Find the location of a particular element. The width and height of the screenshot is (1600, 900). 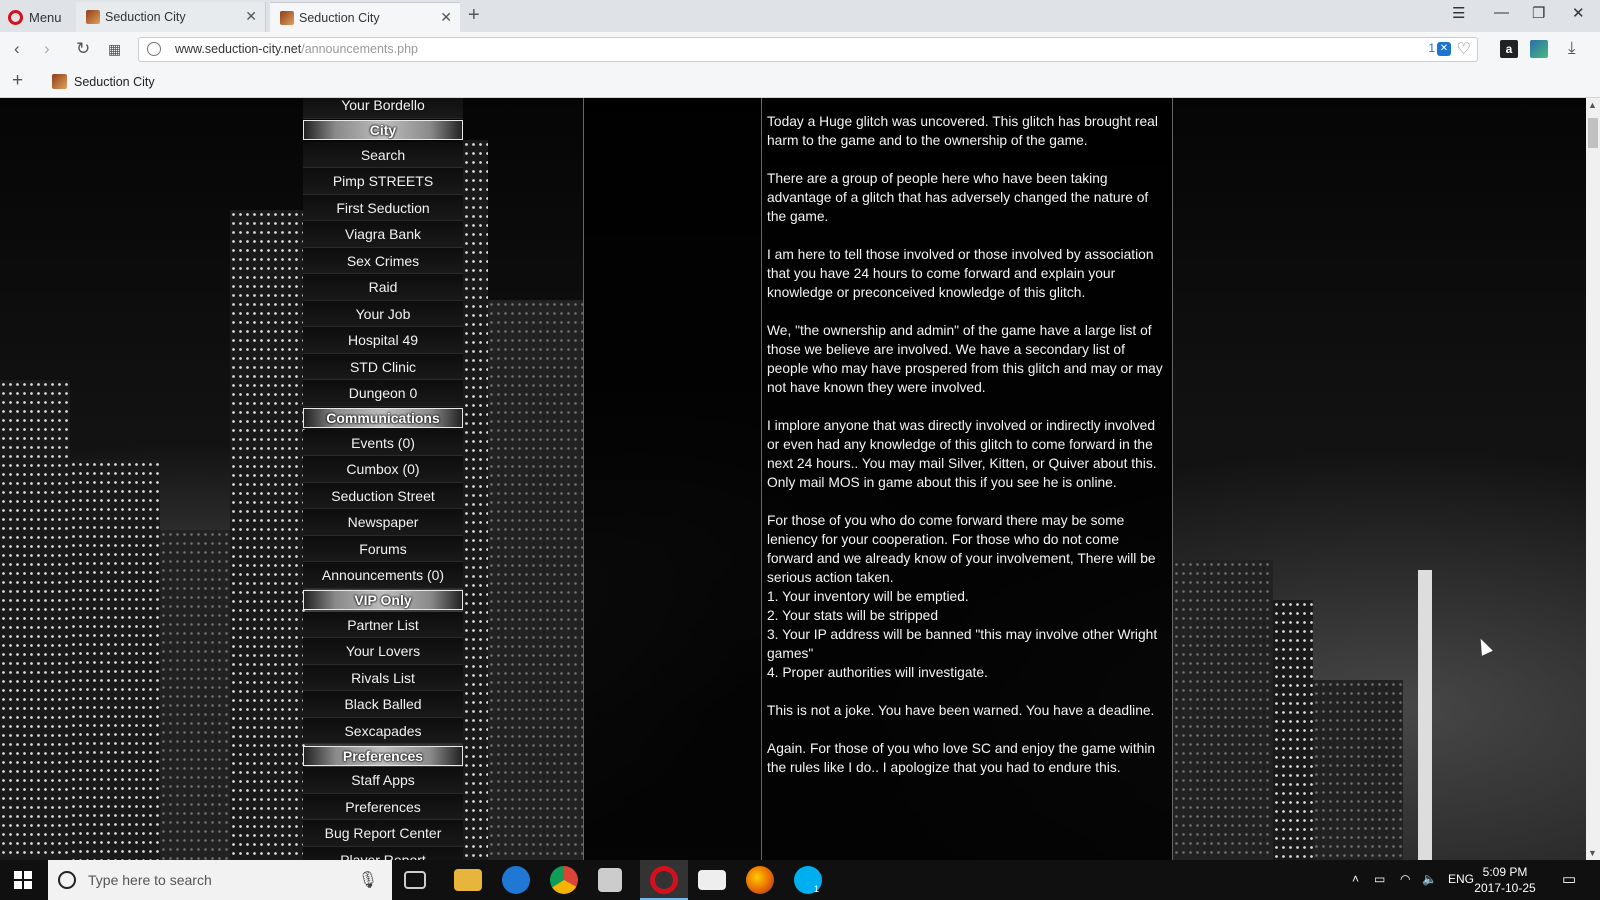

opera-icon is located at coordinates (15, 17).